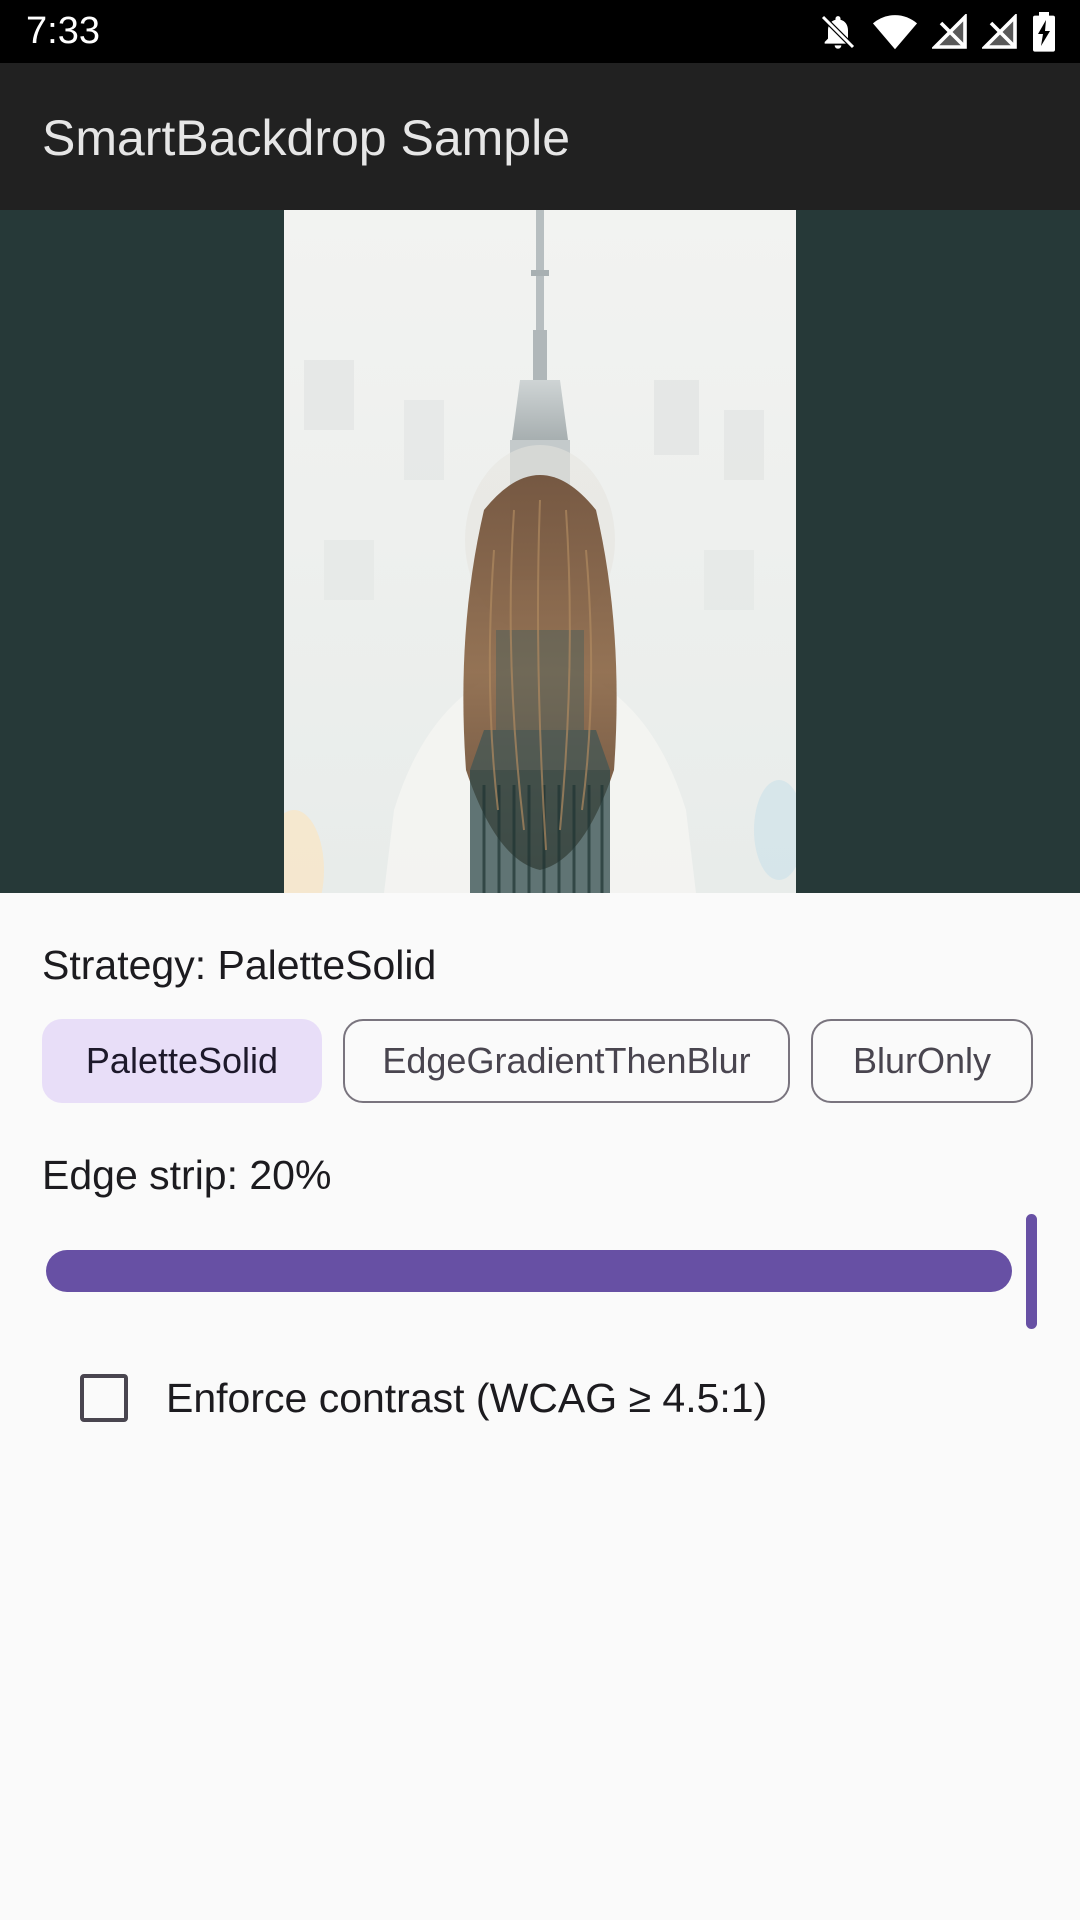 This screenshot has height=1920, width=1080. I want to click on enforce-contrast-row: Enforce contrast (WCAG ≥ 4.5:1), so click(413, 1398).